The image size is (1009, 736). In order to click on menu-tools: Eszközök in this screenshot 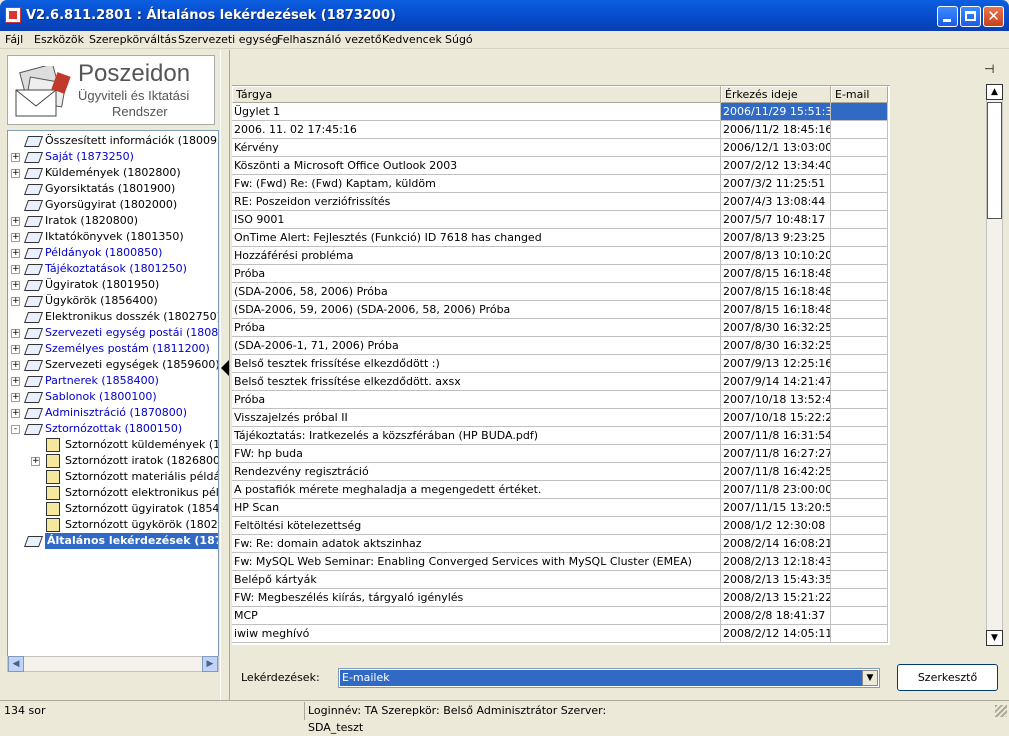, I will do `click(59, 39)`.